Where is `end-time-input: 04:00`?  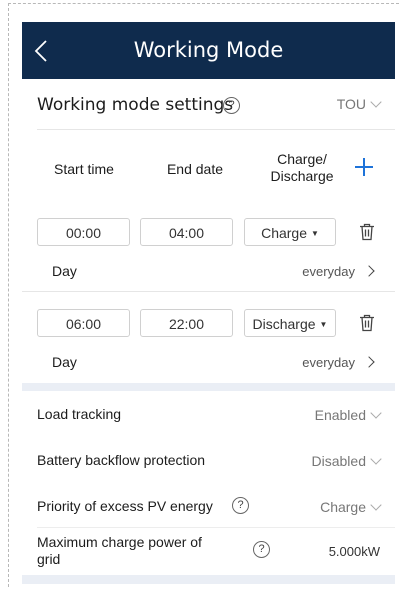 end-time-input: 04:00 is located at coordinates (186, 232).